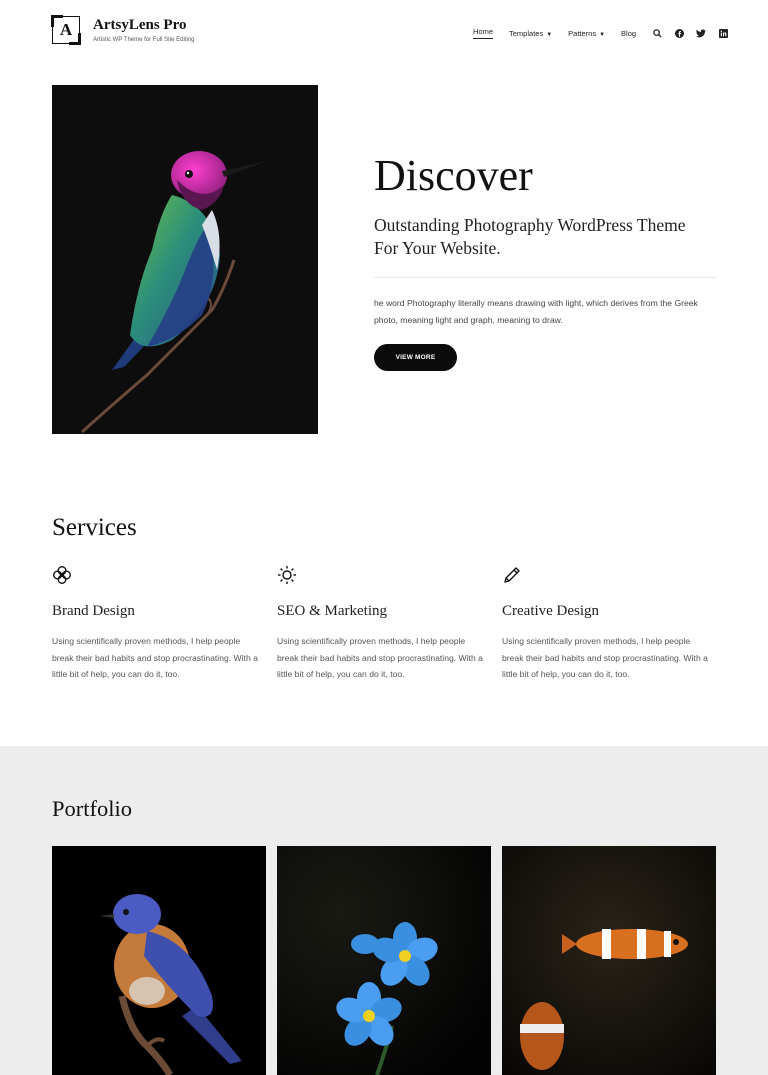 This screenshot has width=768, height=1075. Describe the element at coordinates (701, 33) in the screenshot. I see `twitter-icon` at that location.